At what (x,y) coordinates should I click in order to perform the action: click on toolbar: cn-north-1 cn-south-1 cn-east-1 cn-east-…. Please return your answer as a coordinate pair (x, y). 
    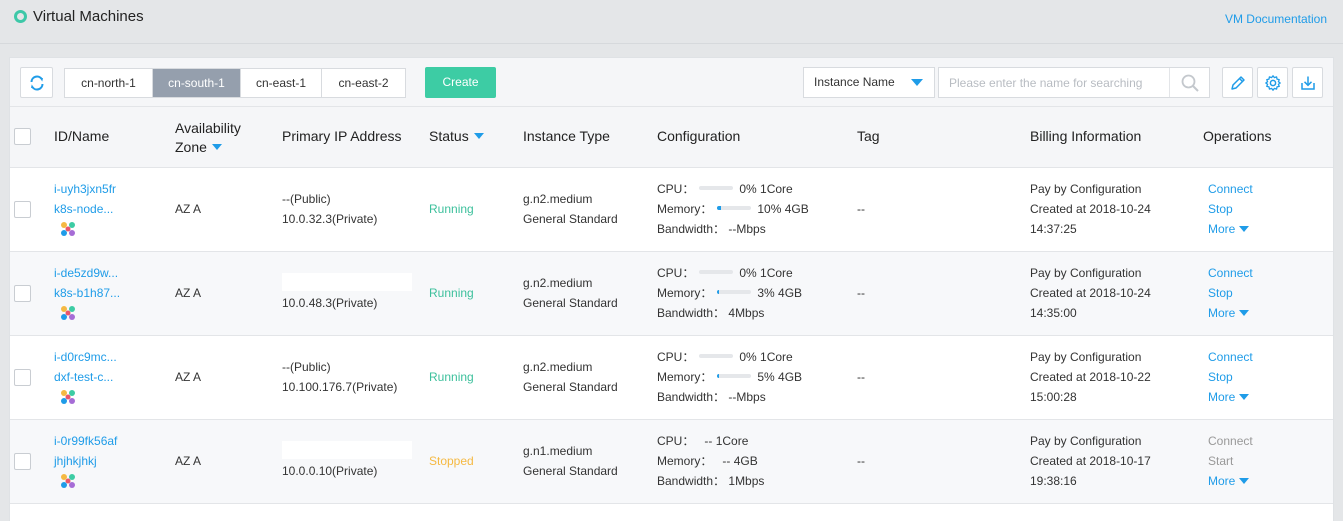
    Looking at the image, I should click on (671, 82).